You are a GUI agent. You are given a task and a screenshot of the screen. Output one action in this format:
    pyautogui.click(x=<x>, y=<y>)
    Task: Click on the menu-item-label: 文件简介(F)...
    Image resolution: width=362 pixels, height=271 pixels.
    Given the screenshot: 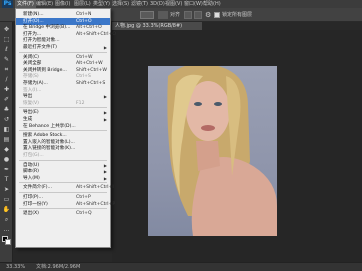 What is the action you would take?
    pyautogui.click(x=37, y=188)
    